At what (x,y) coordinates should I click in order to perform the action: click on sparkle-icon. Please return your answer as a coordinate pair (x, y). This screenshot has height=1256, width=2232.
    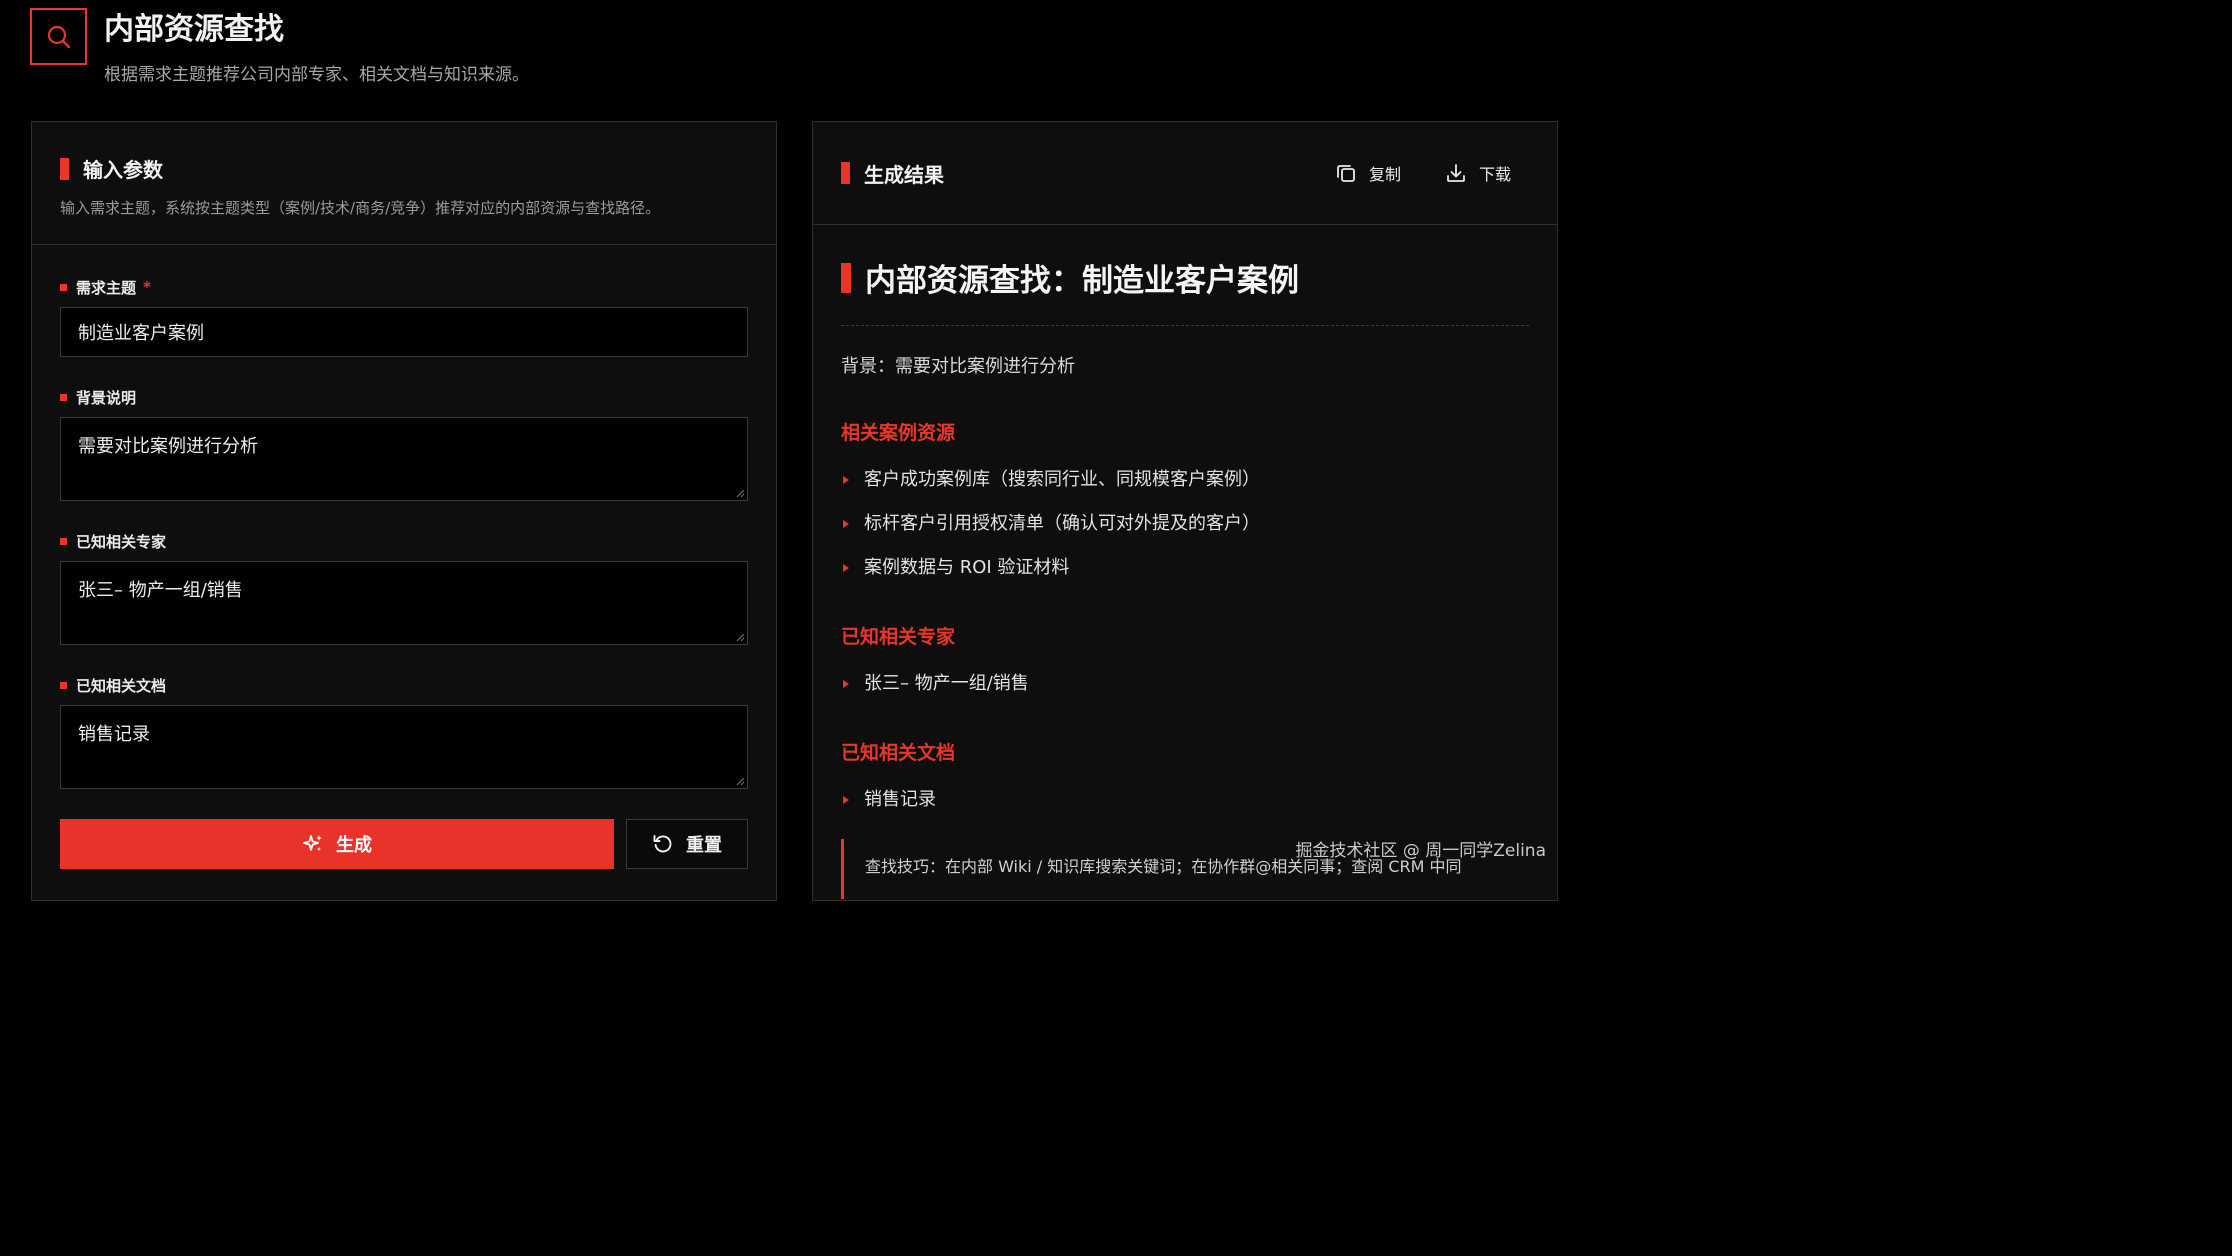
    Looking at the image, I should click on (313, 844).